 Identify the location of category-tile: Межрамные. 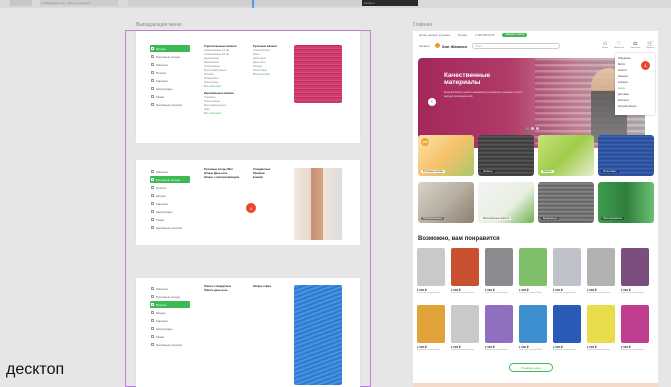
(566, 202).